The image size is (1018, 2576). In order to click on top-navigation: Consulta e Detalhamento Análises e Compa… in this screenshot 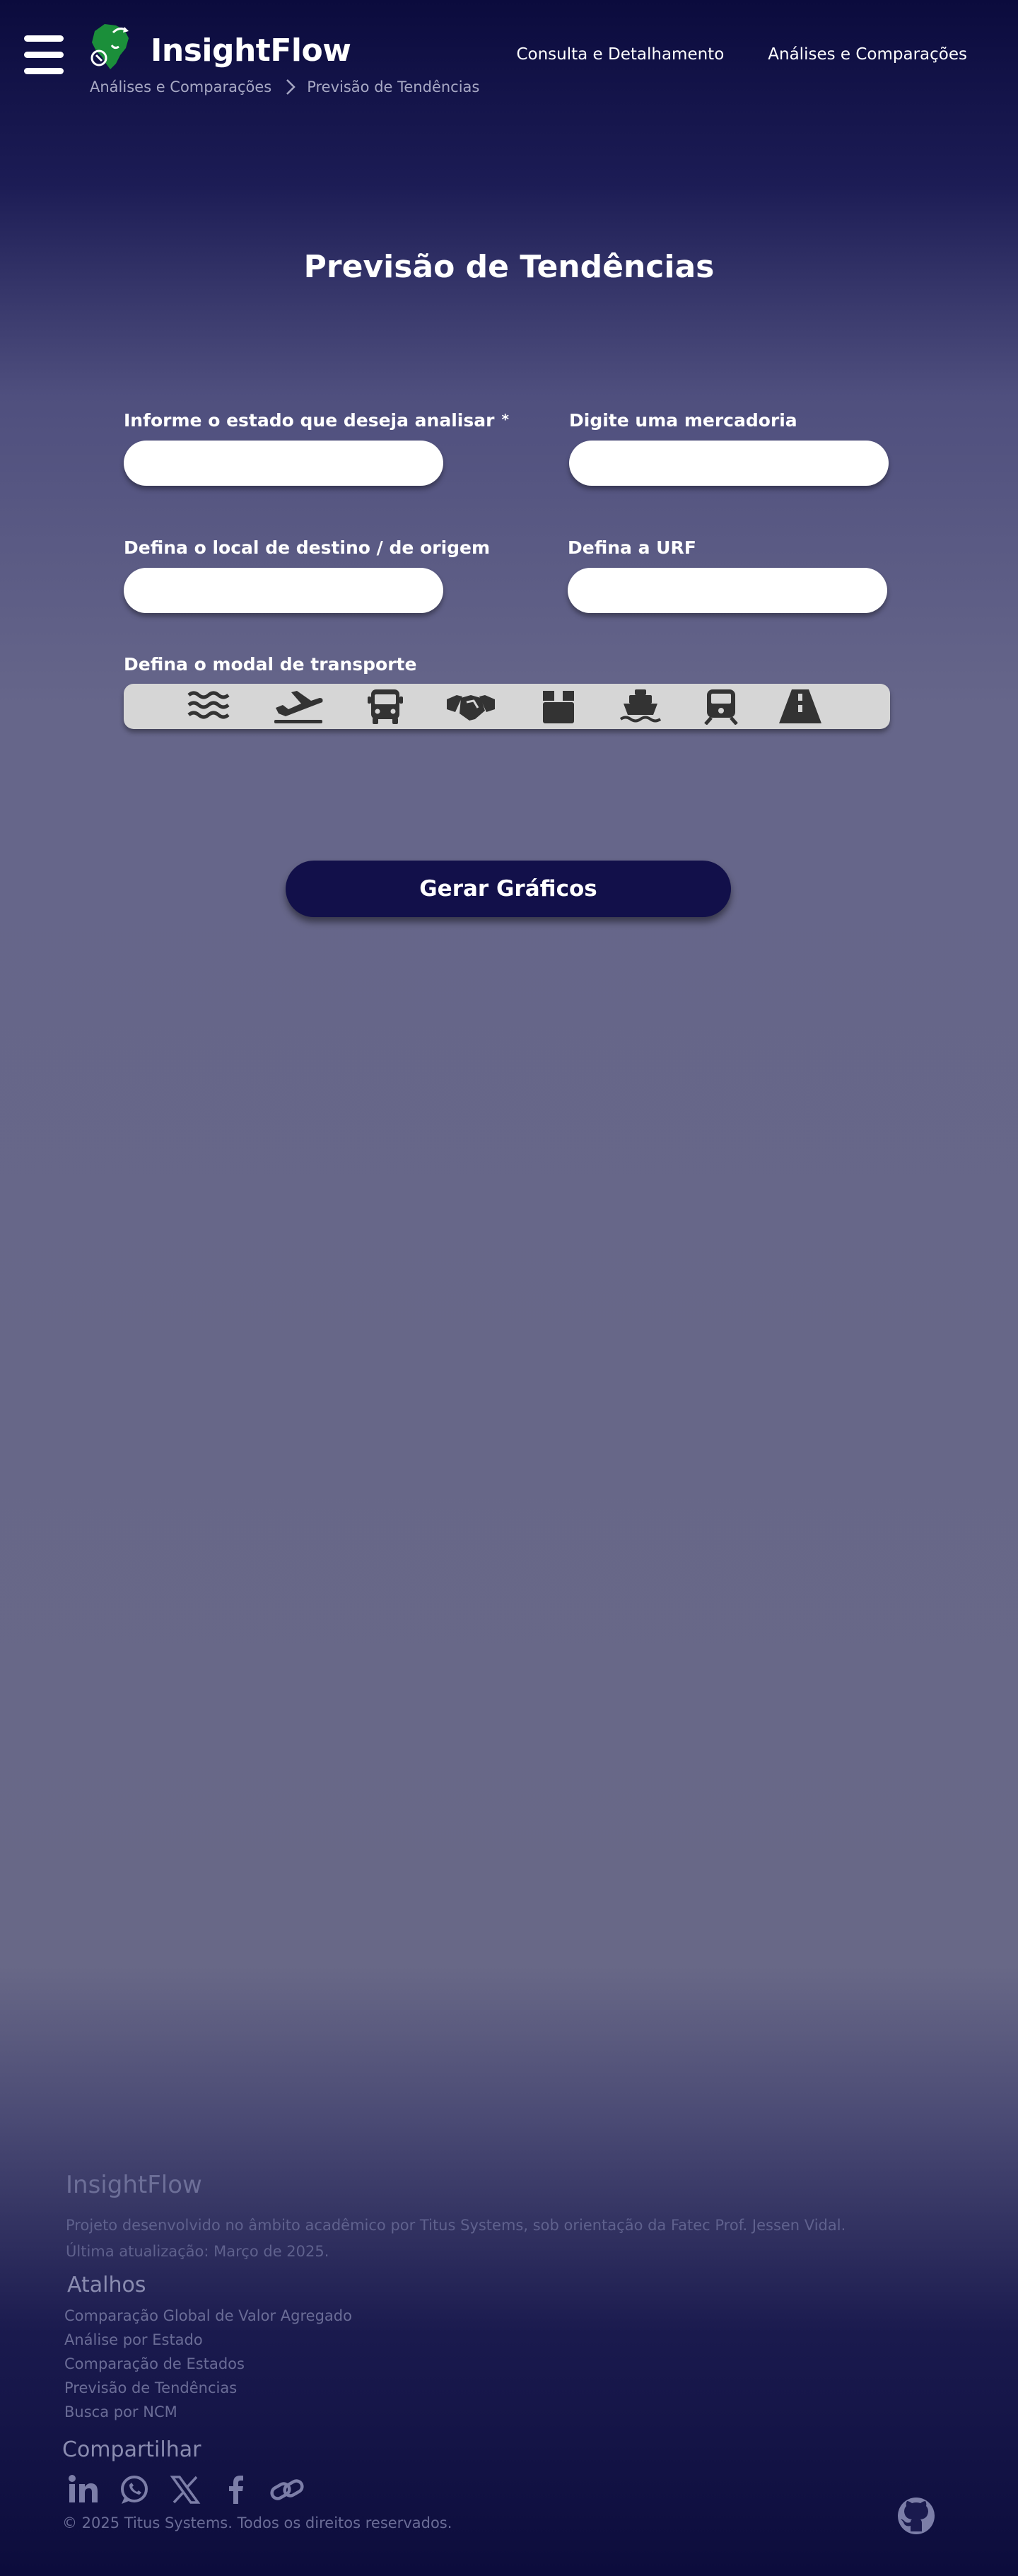, I will do `click(742, 55)`.